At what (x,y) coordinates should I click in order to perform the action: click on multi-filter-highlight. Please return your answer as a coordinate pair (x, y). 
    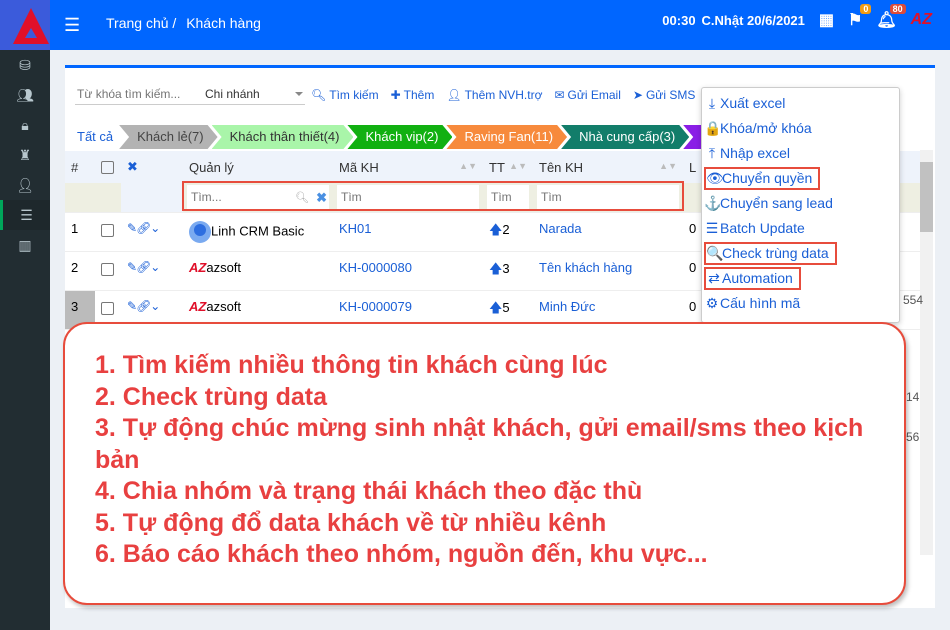
    Looking at the image, I should click on (433, 196).